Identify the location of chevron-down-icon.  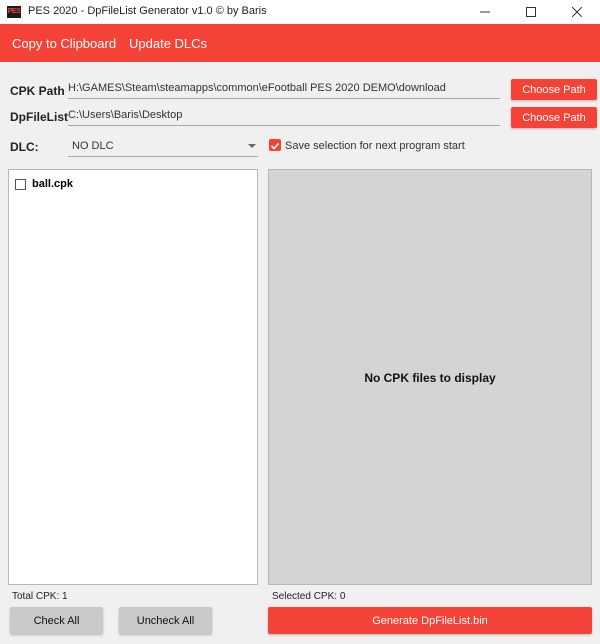
(252, 146).